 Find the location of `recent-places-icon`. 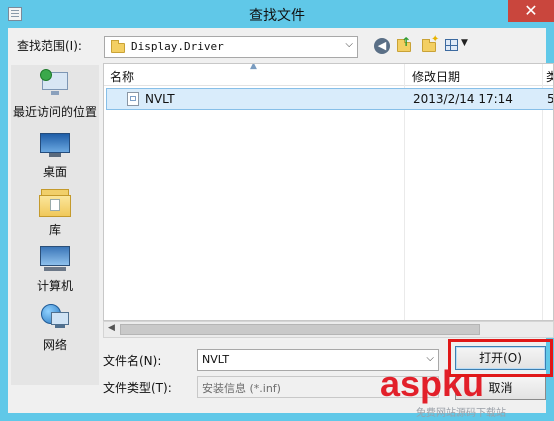

recent-places-icon is located at coordinates (55, 84).